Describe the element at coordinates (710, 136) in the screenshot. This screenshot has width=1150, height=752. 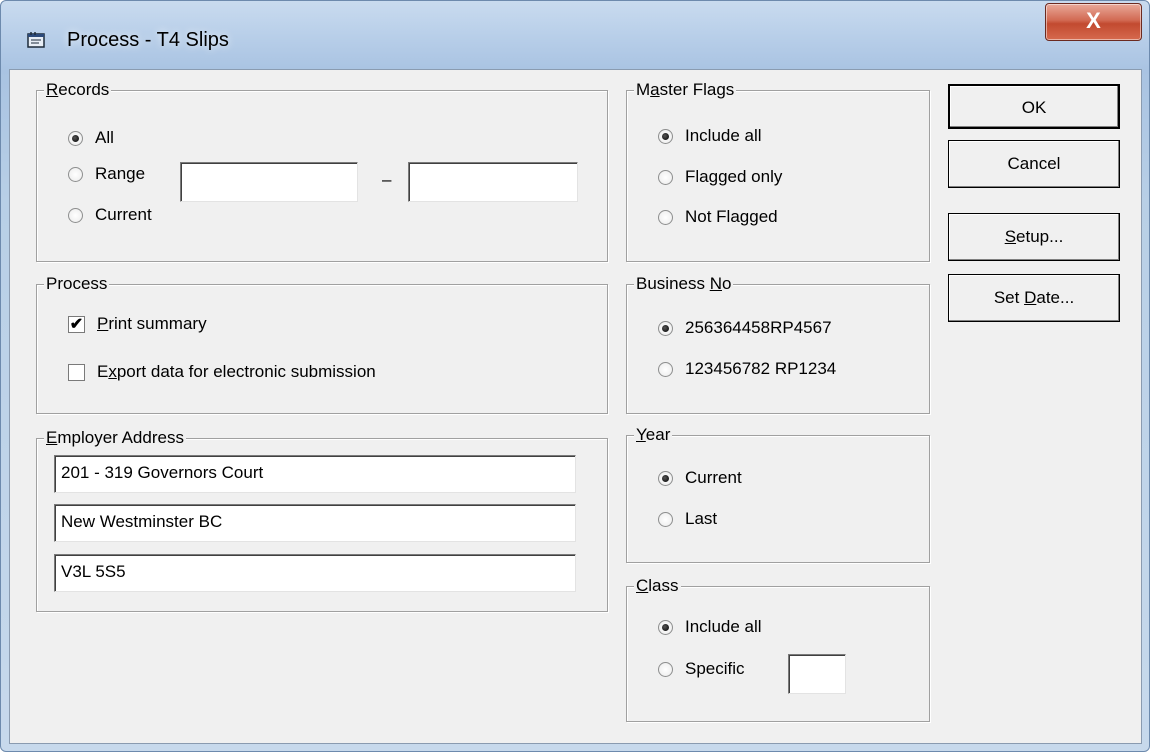
I see `flags-include-all-option: Include all` at that location.